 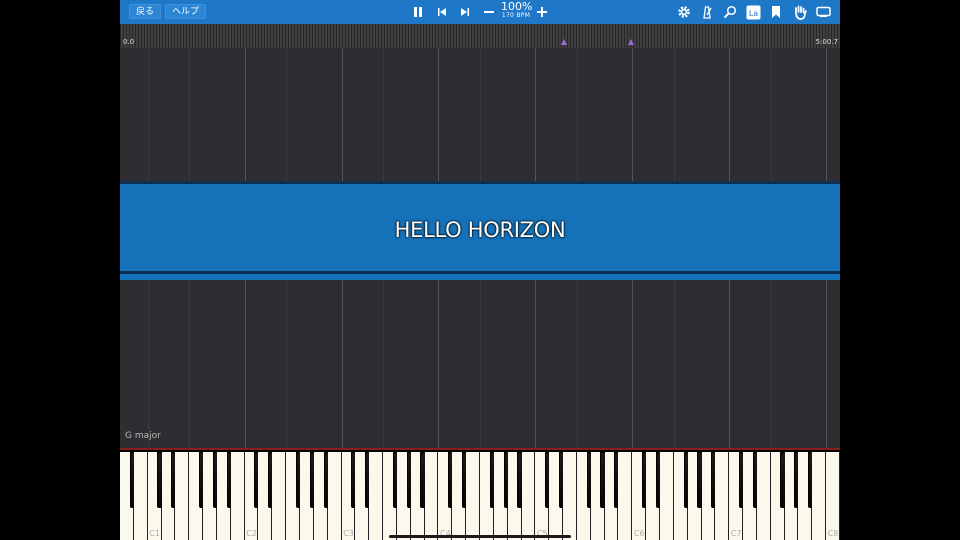 What do you see at coordinates (480, 536) in the screenshot?
I see `home-indicator` at bounding box center [480, 536].